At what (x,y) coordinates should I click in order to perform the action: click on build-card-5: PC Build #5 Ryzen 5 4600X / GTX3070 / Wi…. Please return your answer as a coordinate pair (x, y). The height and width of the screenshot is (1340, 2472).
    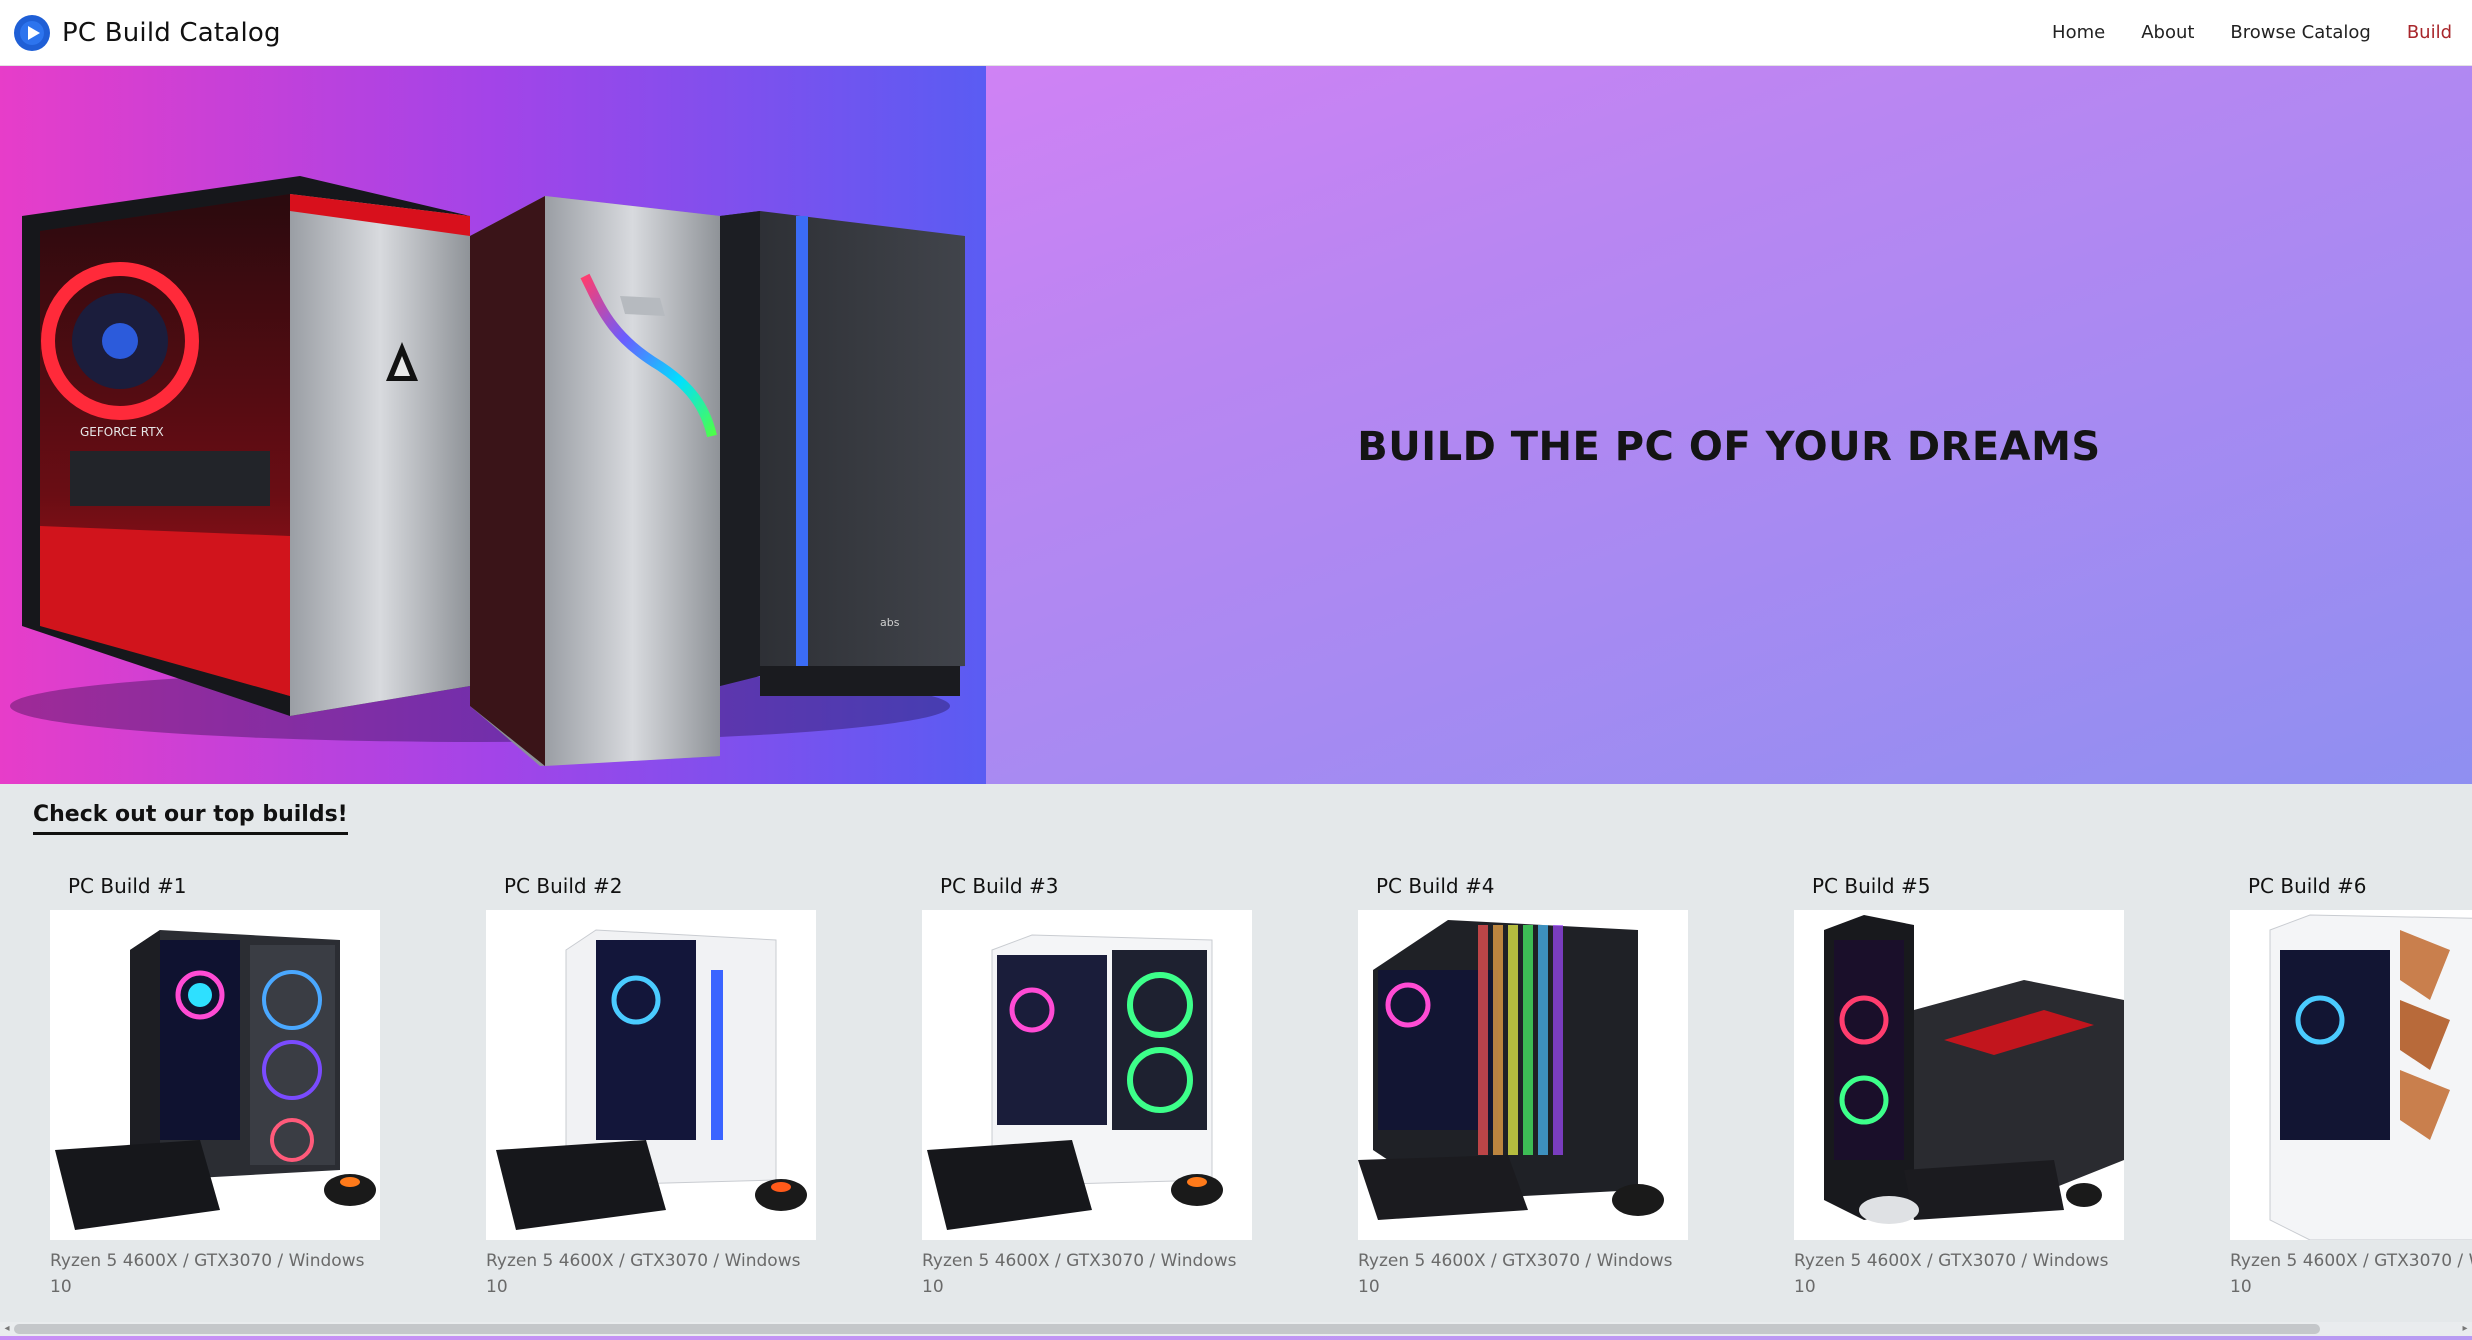
    Looking at the image, I should click on (1964, 1084).